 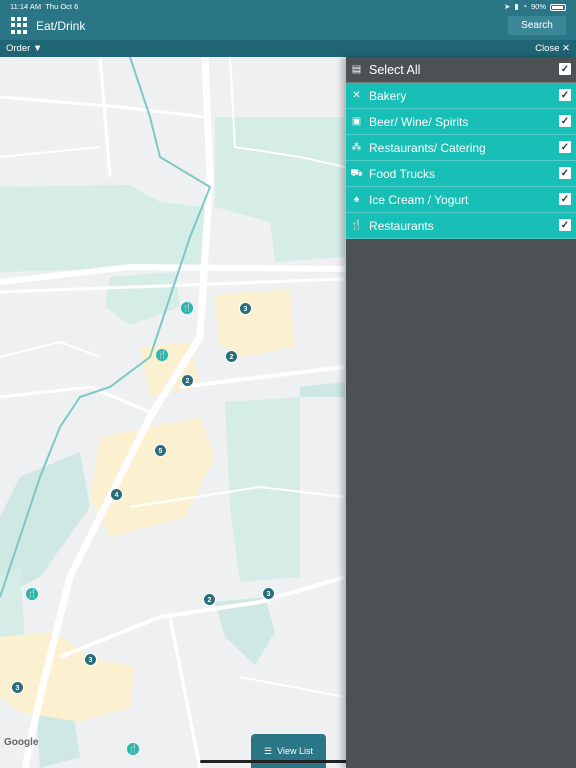 What do you see at coordinates (288, 7) in the screenshot?
I see `status-bar: 11:14 AM Thu Oct 6 ➤ ▮ ◔ 90%` at bounding box center [288, 7].